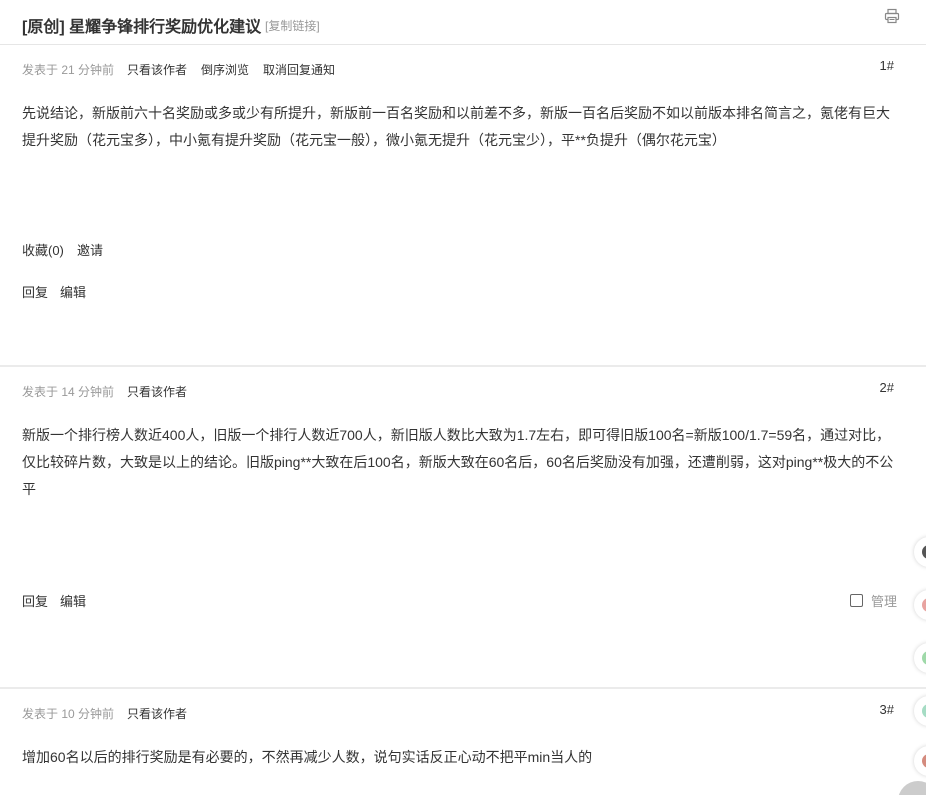 The width and height of the screenshot is (926, 795). Describe the element at coordinates (292, 25) in the screenshot. I see `copy-link-button: [复制链接]` at that location.